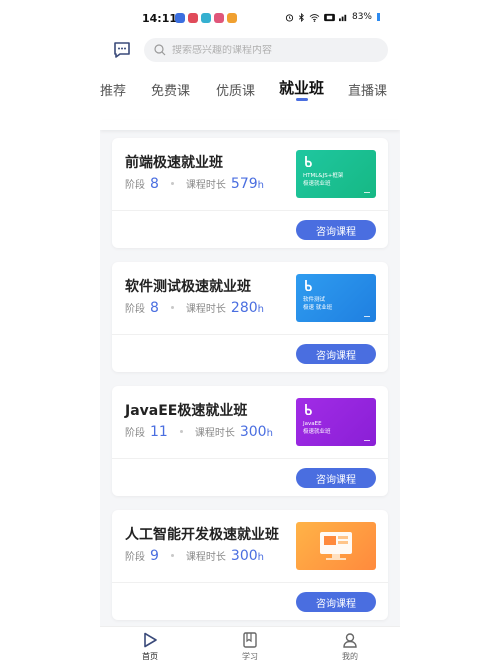 The image size is (500, 666). What do you see at coordinates (113, 89) in the screenshot?
I see `tab-recommend: 推荐` at bounding box center [113, 89].